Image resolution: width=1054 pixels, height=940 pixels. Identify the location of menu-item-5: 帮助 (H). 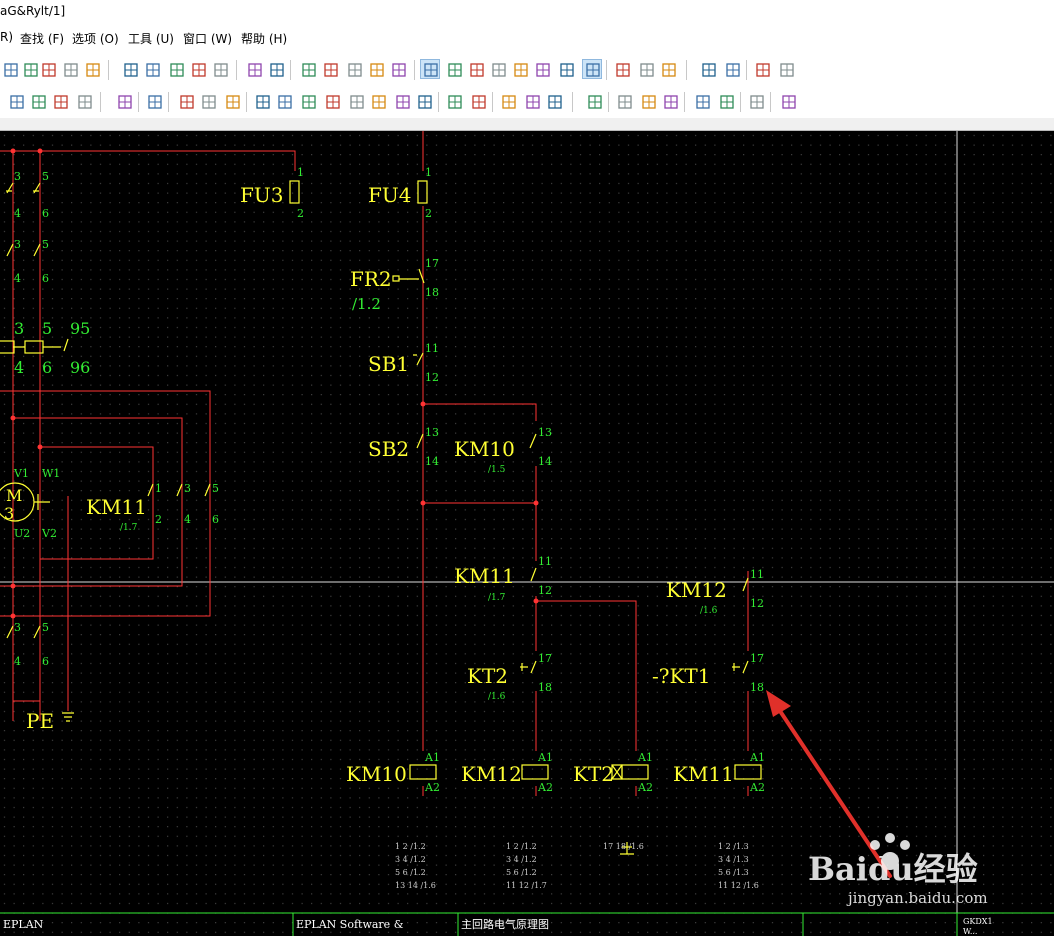
(264, 38).